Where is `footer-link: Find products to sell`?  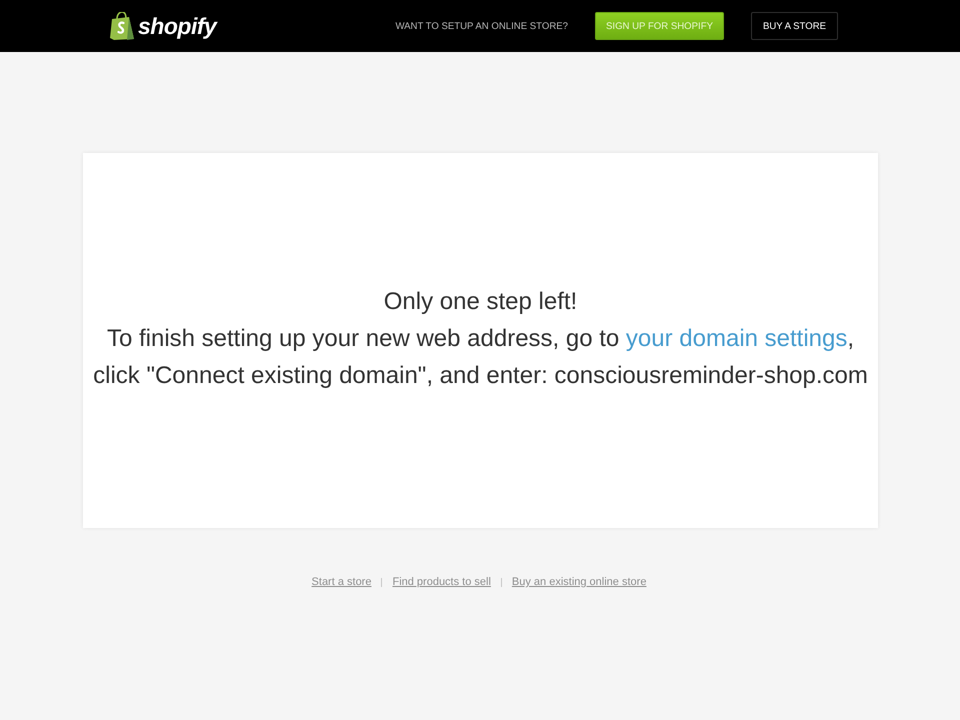
footer-link: Find products to sell is located at coordinates (441, 582).